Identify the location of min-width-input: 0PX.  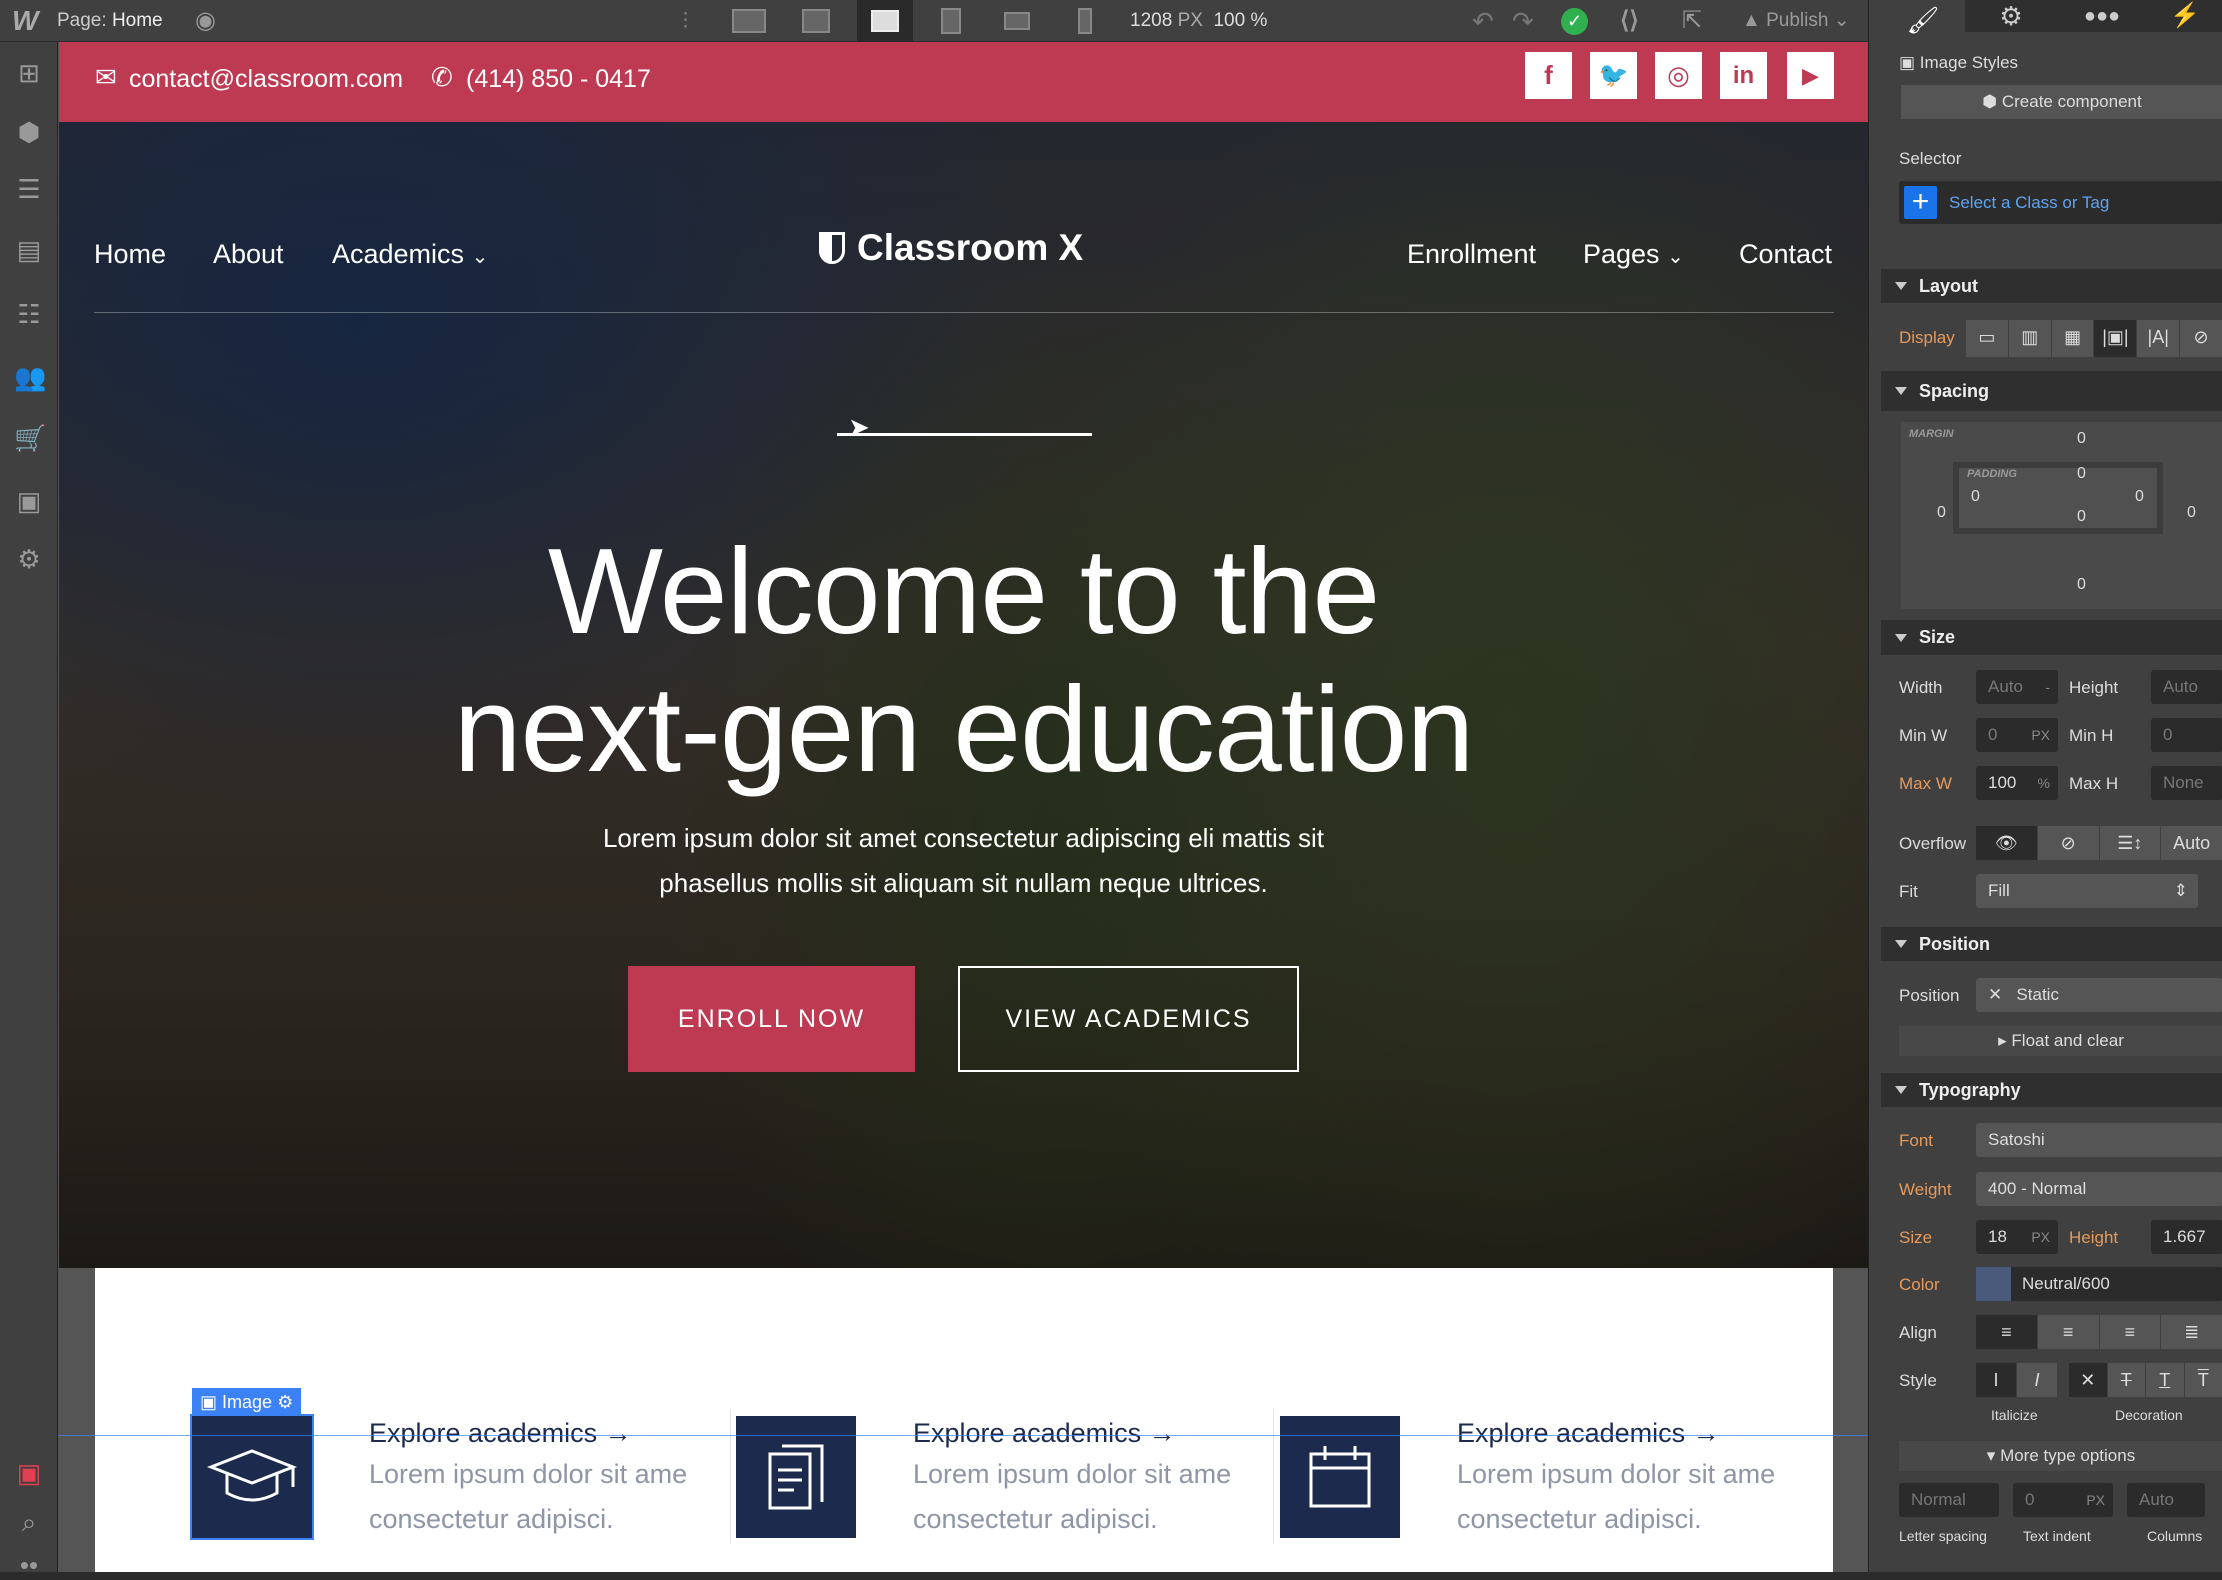
(2017, 735).